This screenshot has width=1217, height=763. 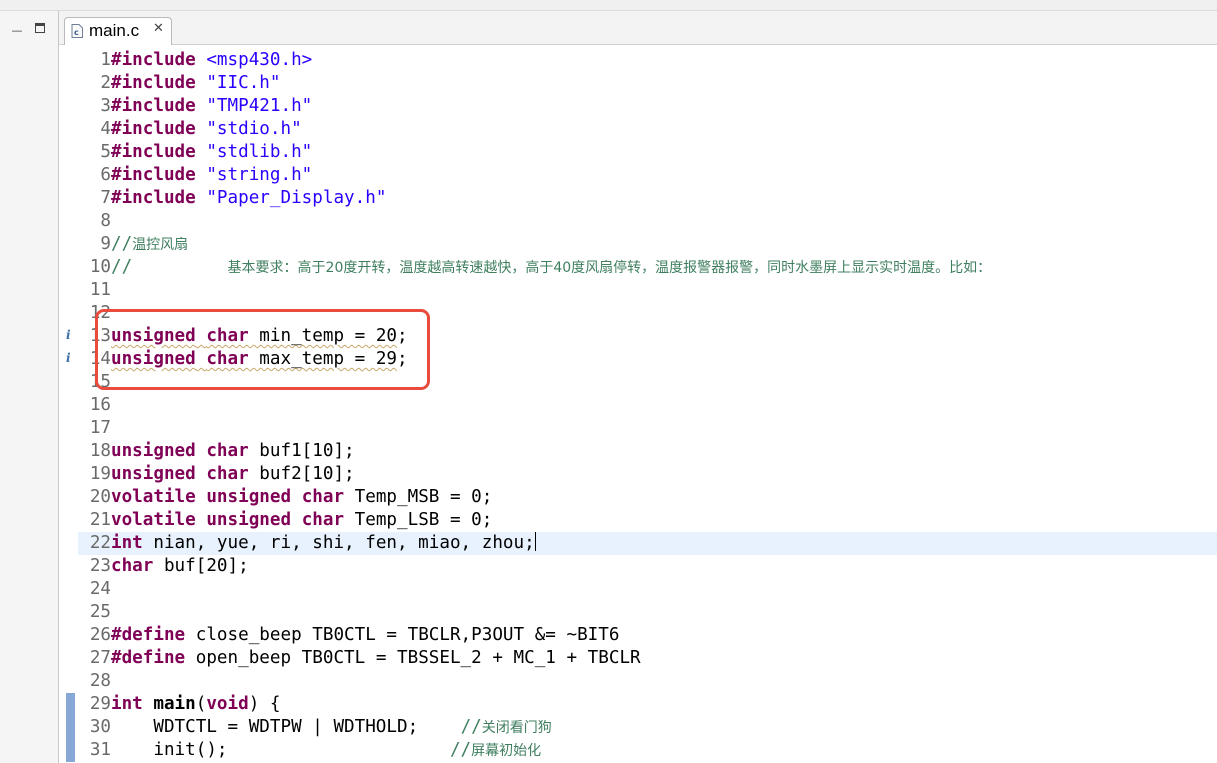 What do you see at coordinates (296, 198) in the screenshot?
I see `code-token: "Paper_Display.h"` at bounding box center [296, 198].